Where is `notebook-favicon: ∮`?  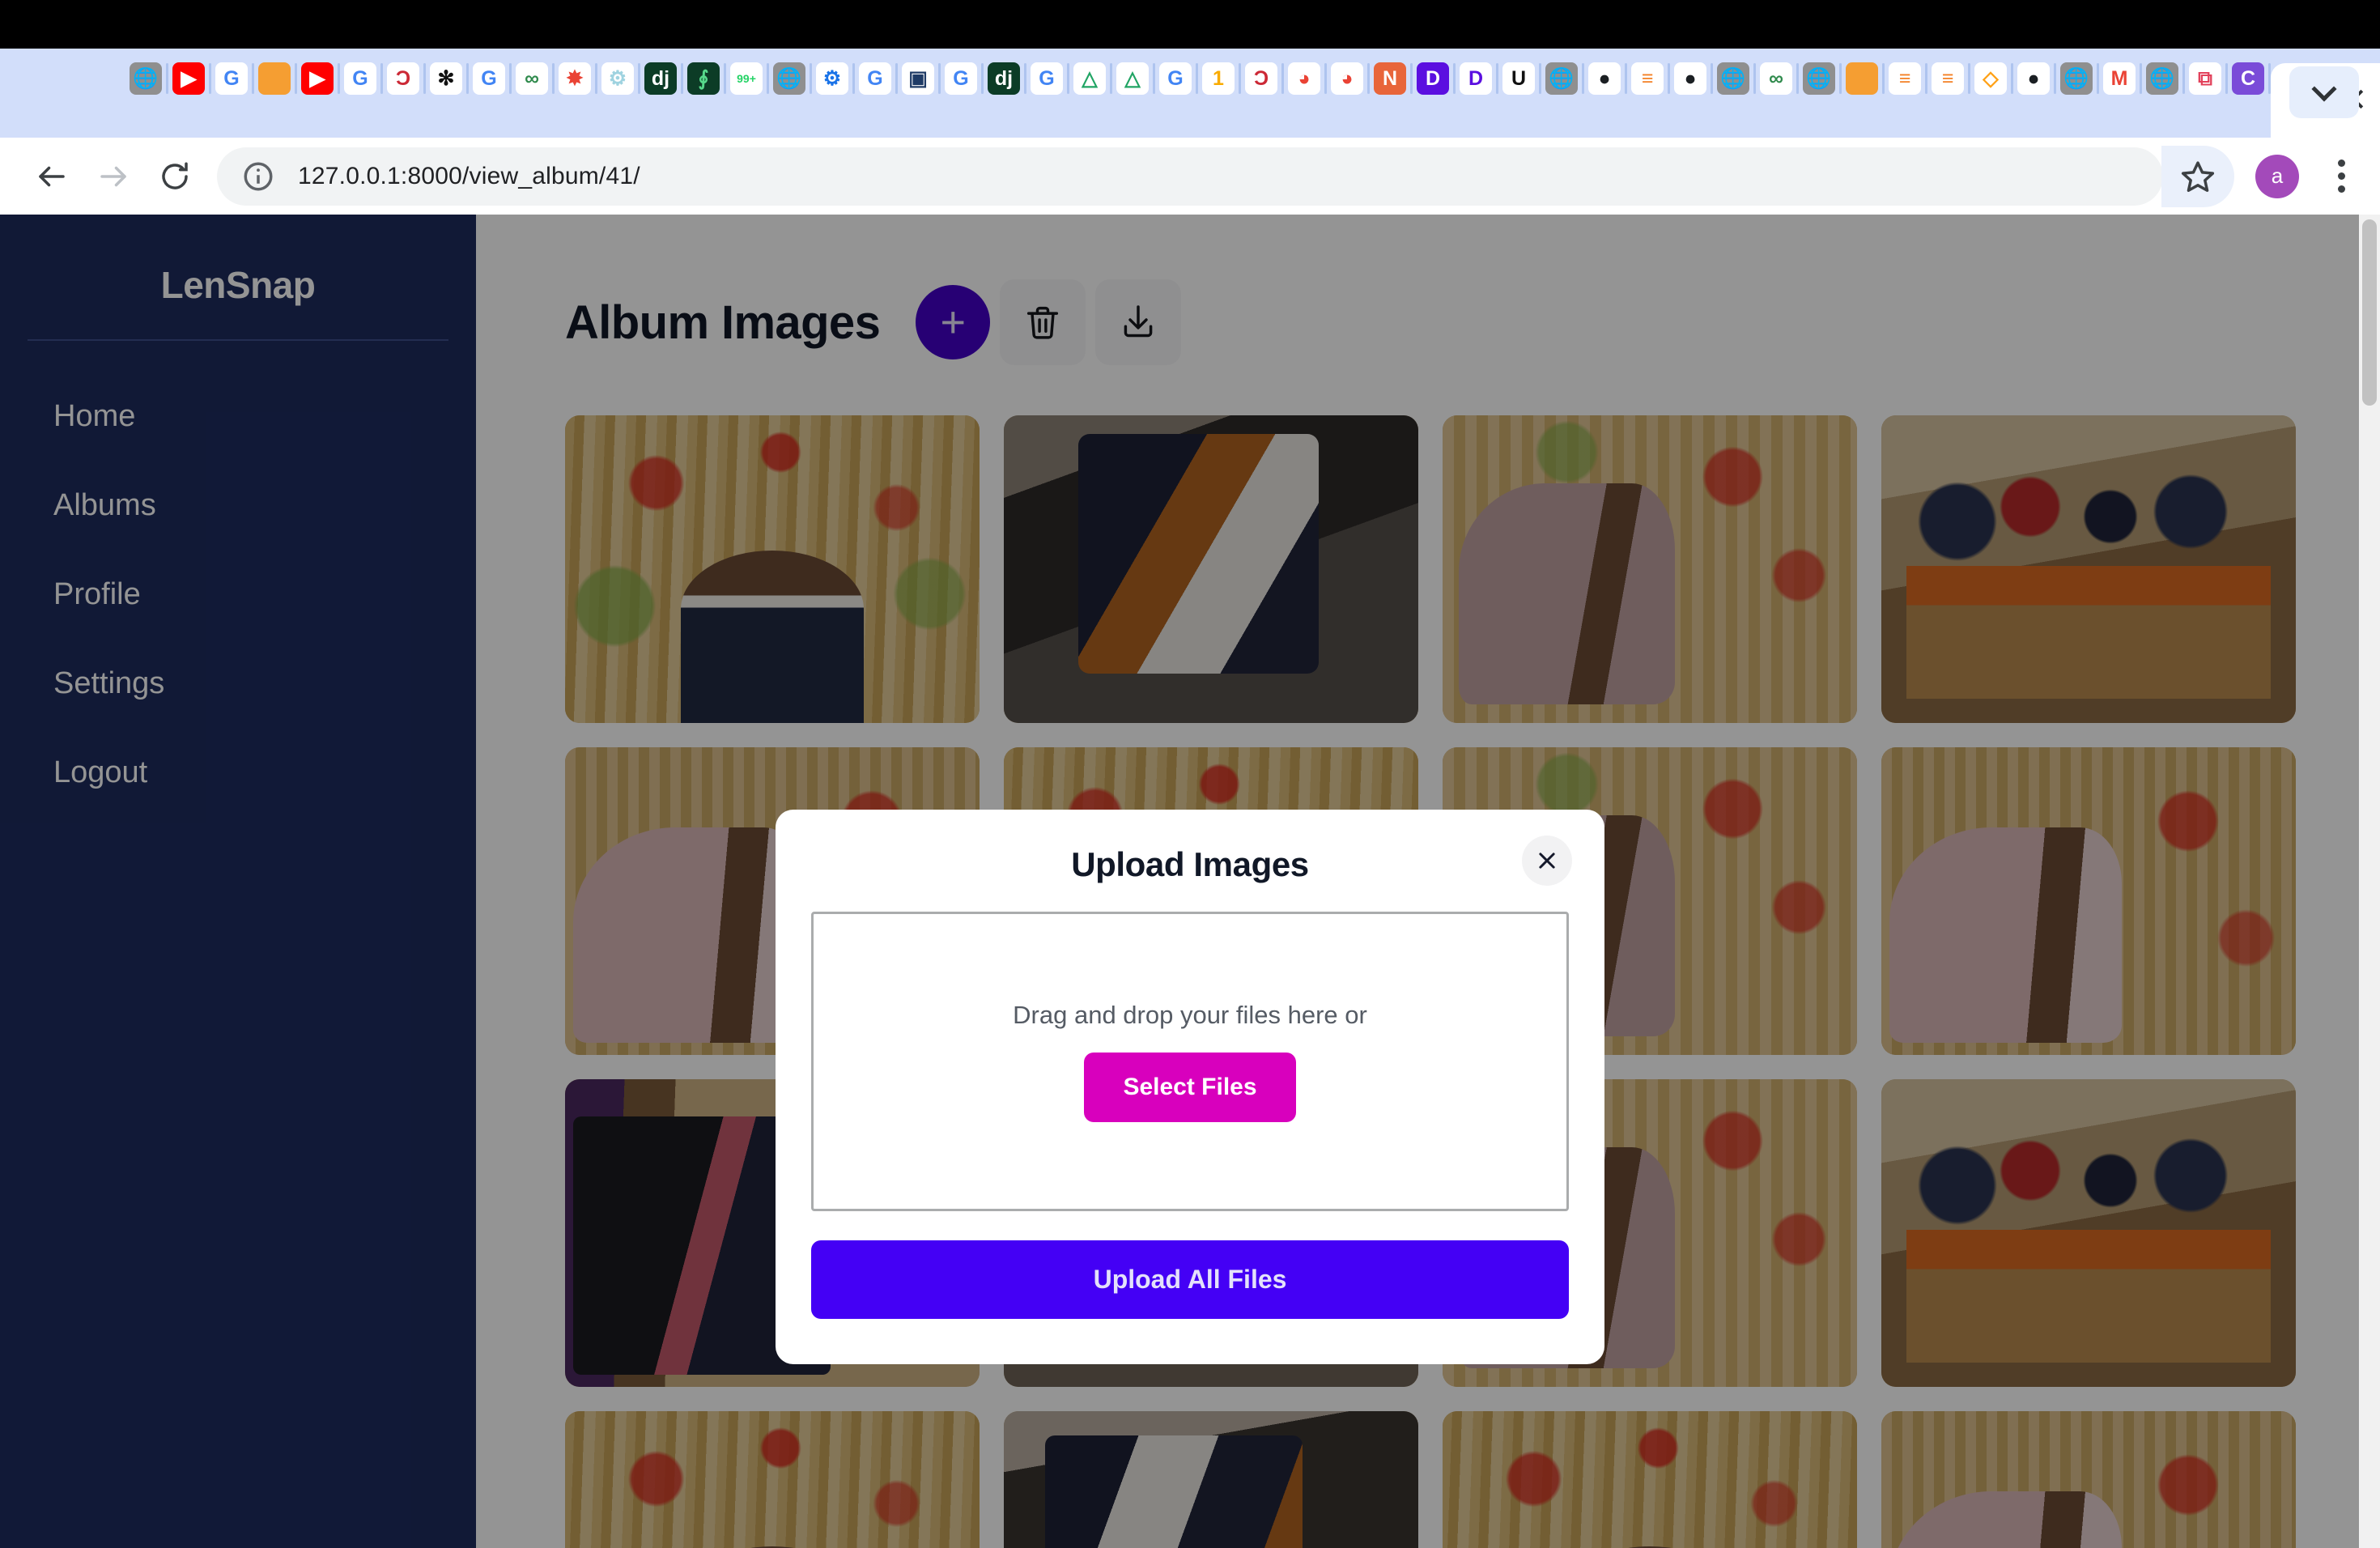 notebook-favicon: ∮ is located at coordinates (704, 79).